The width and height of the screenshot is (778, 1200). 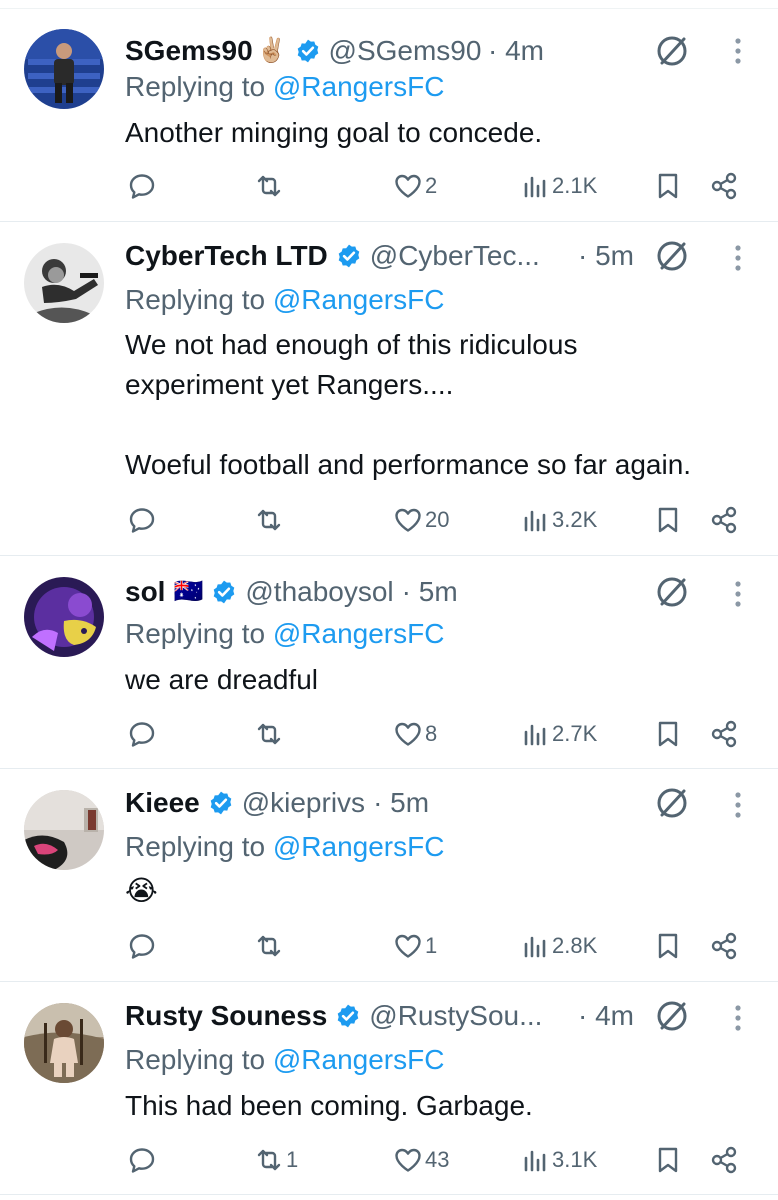 I want to click on display-name: Rusty Souness, so click(x=226, y=1016).